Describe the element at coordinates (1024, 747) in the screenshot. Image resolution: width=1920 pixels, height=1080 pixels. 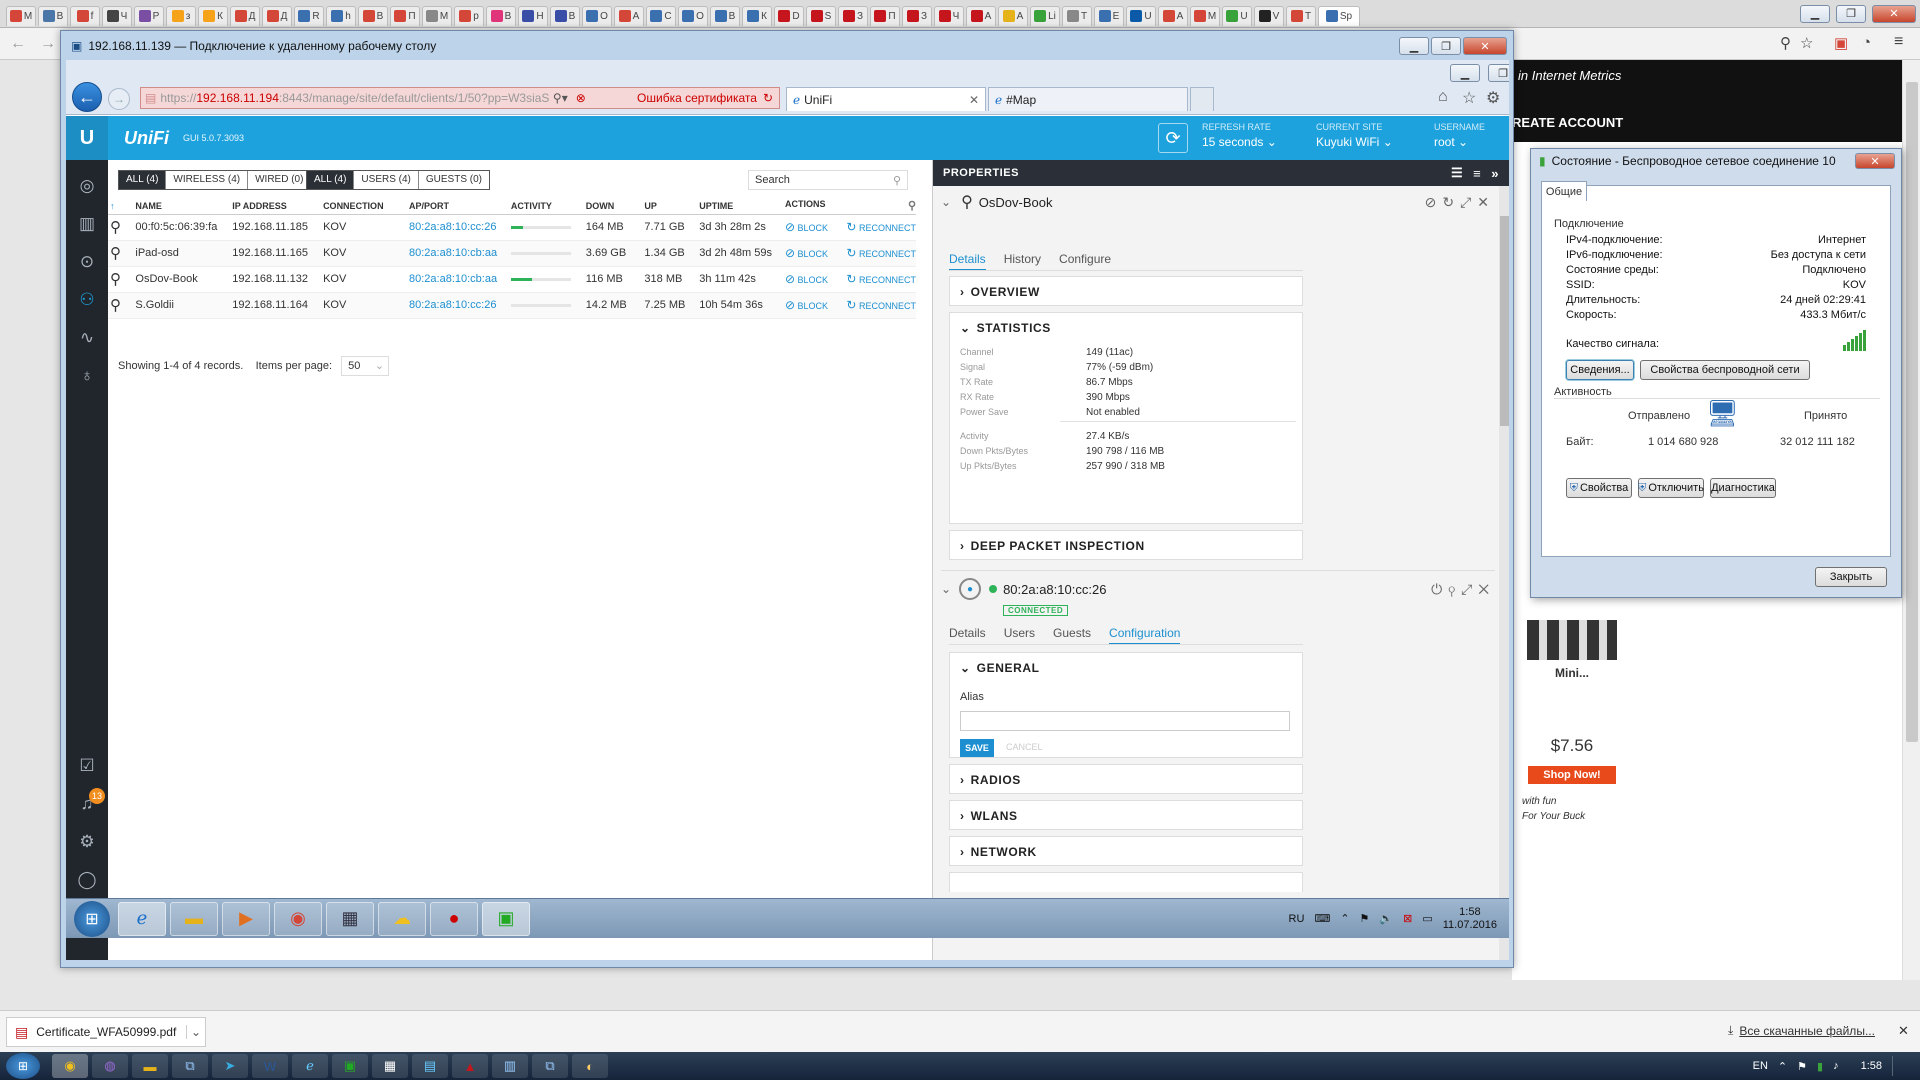
I see `cancel-button: CANCEL` at that location.